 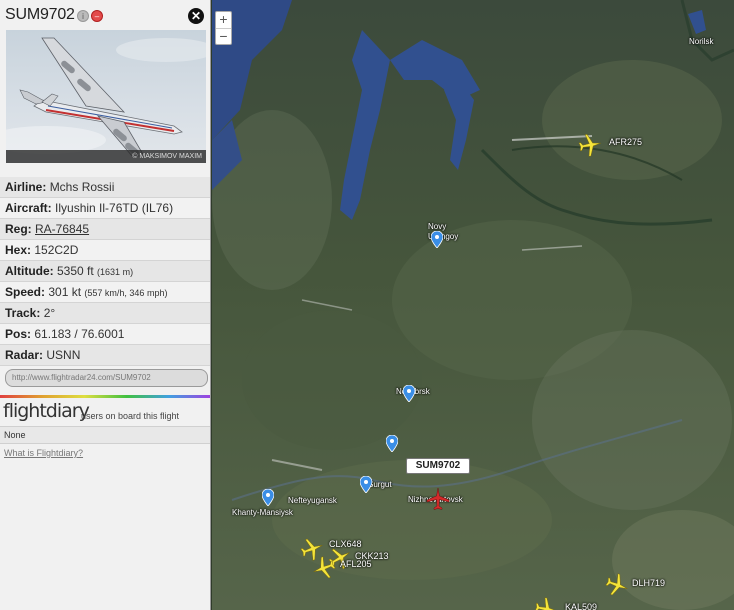 I want to click on zoom-out-button: −, so click(x=223, y=36).